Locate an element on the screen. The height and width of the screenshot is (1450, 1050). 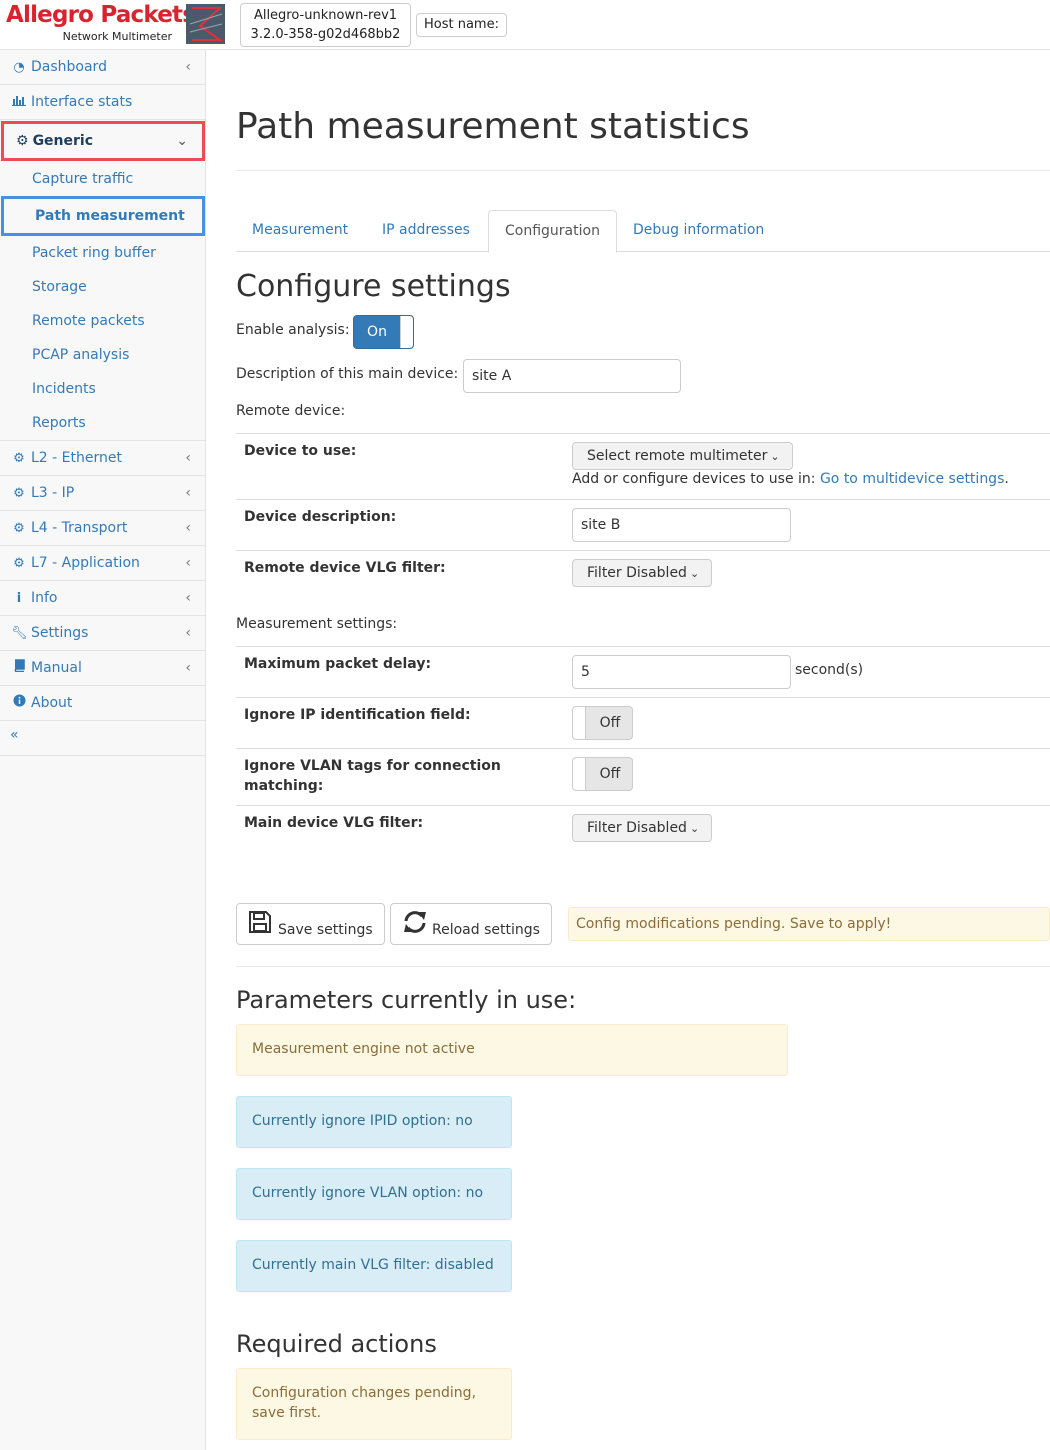
sidebar-item-label: Dashboard is located at coordinates (69, 67).